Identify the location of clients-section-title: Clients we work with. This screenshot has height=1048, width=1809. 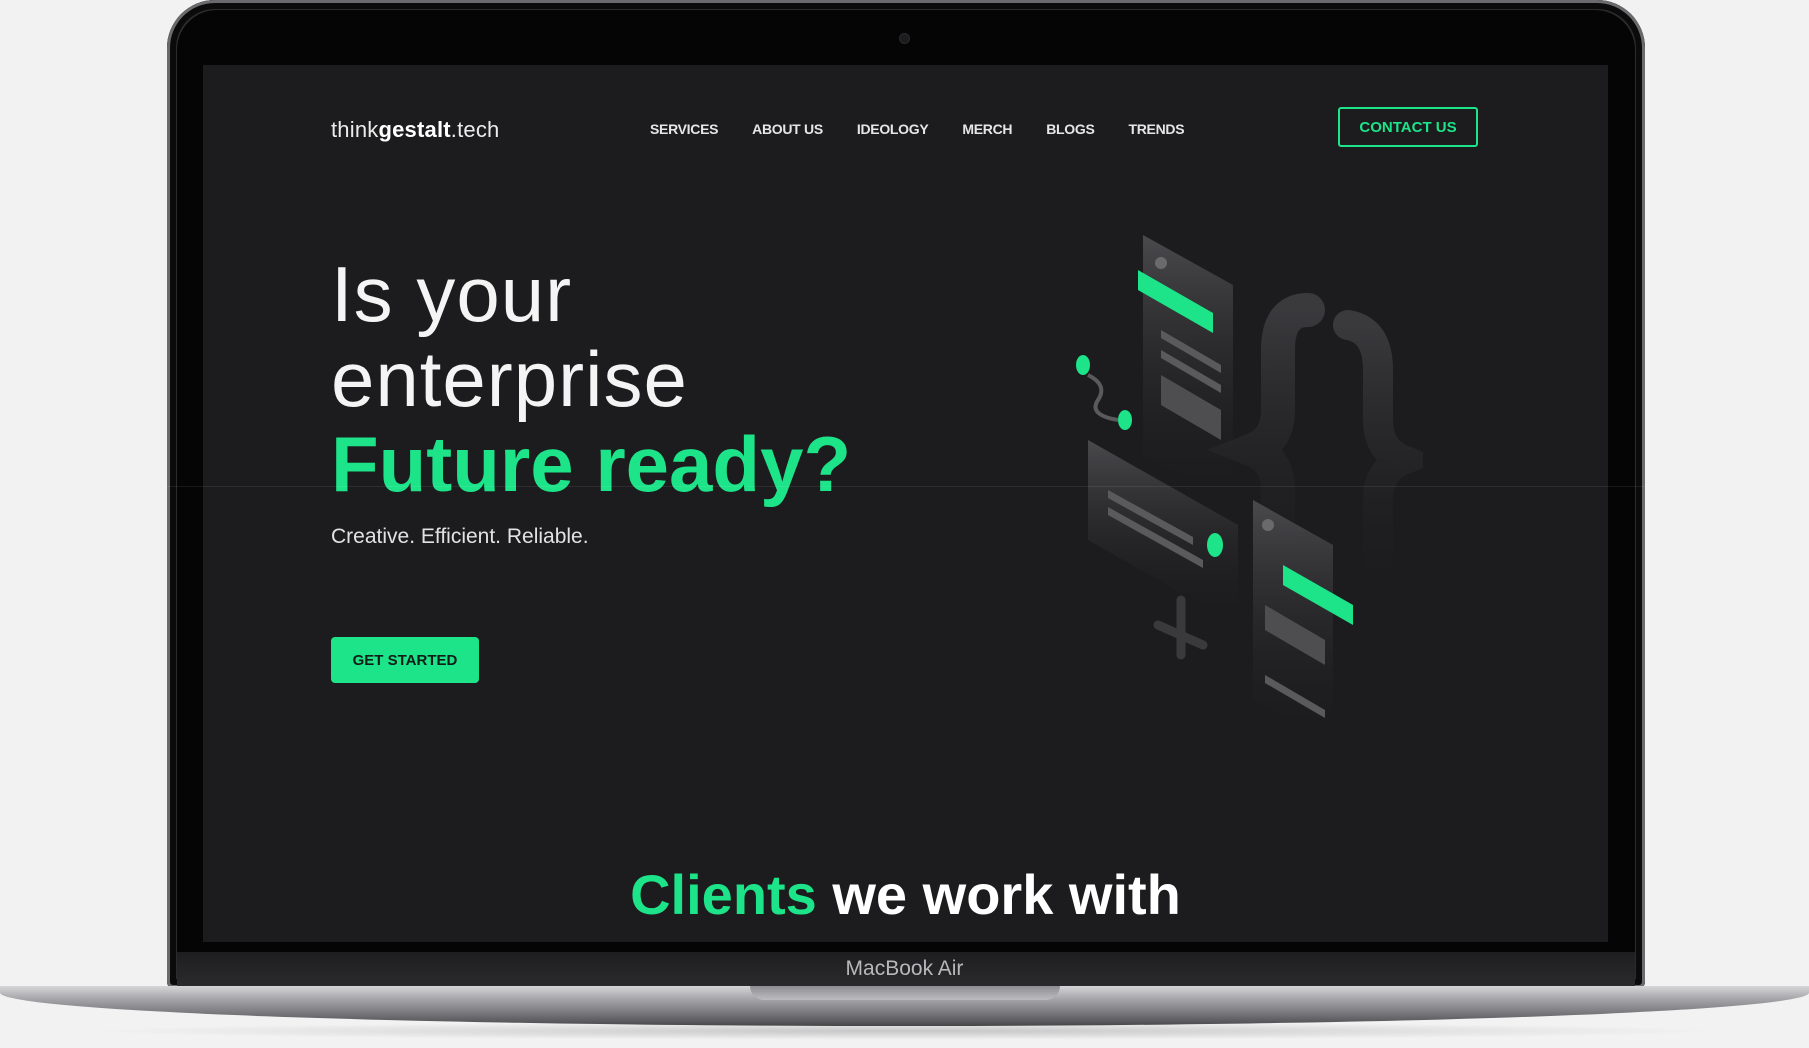
(905, 894).